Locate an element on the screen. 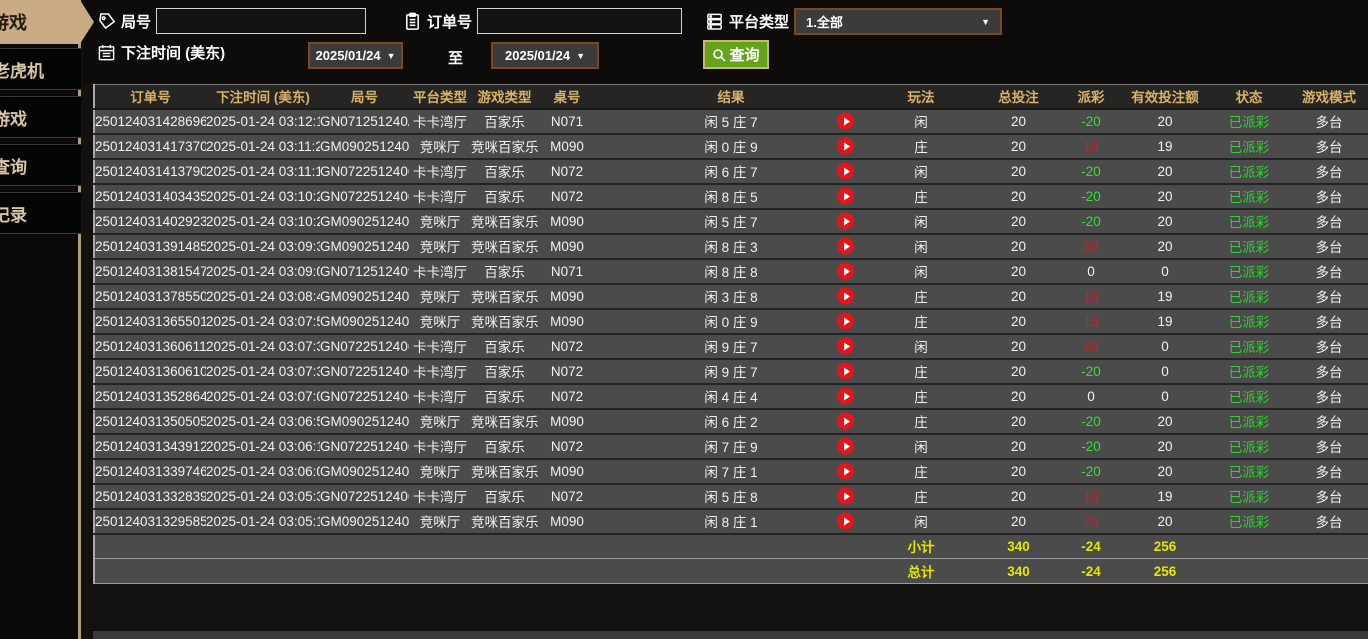 This screenshot has width=1368, height=639. cell-round: GM0902512405A is located at coordinates (364, 296).